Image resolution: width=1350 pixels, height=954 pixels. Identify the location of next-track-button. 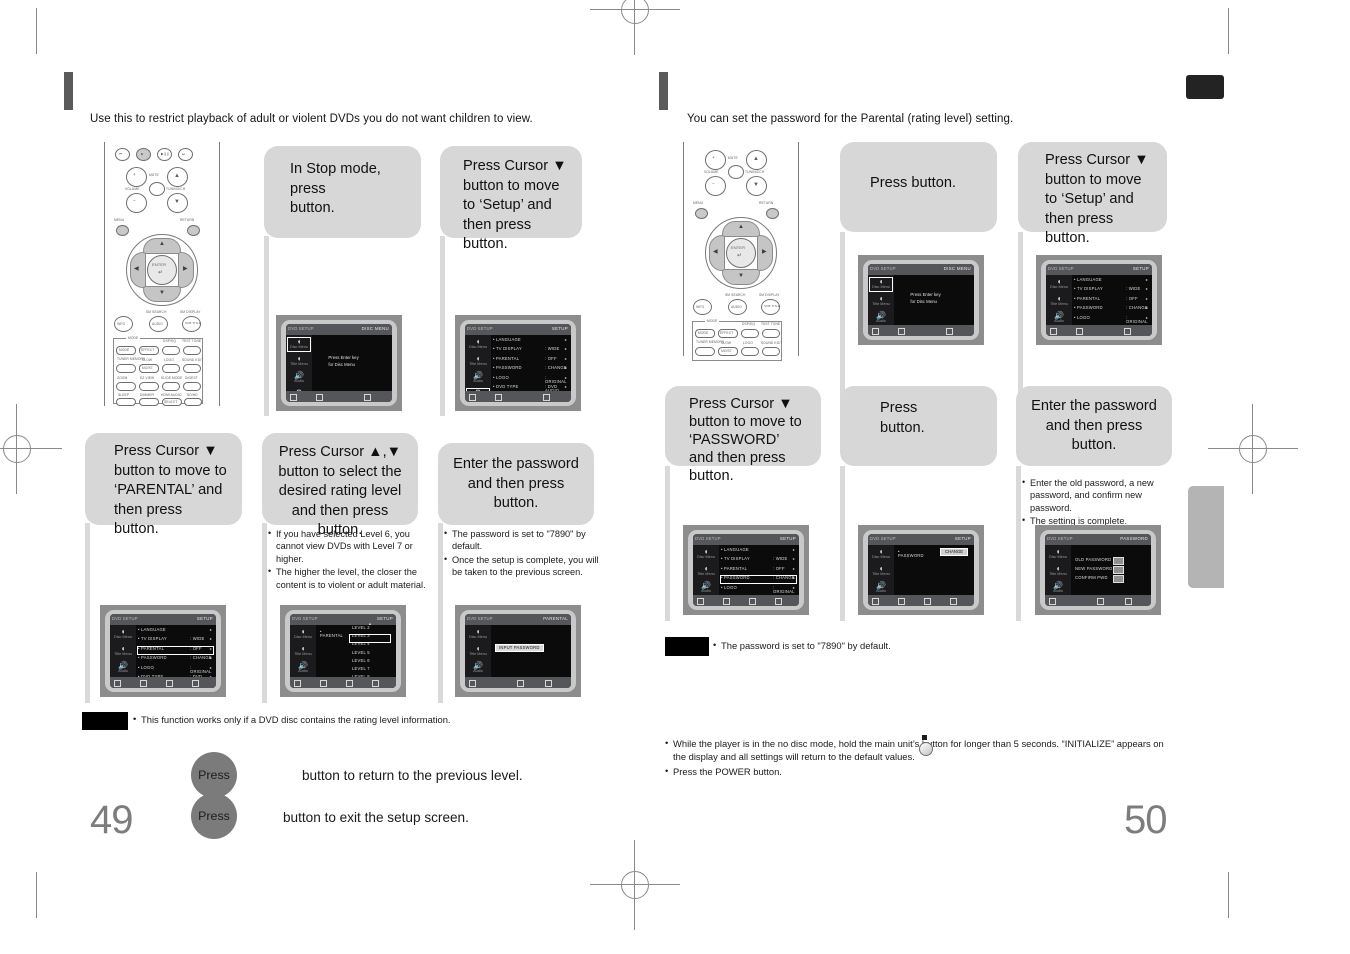
(185, 154).